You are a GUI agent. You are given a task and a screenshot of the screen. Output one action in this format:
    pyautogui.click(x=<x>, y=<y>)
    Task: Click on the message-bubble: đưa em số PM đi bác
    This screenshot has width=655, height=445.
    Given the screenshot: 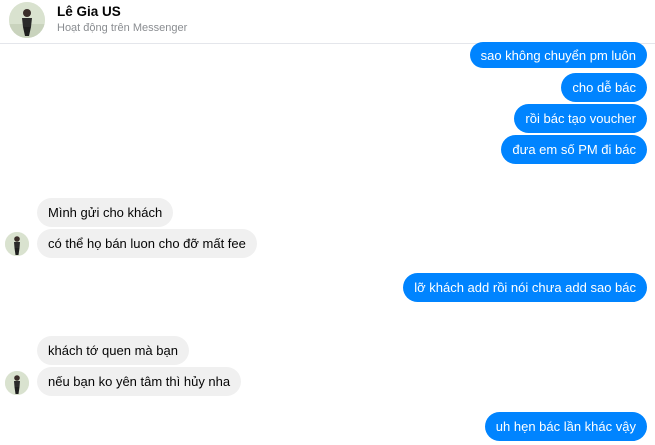 What is the action you would take?
    pyautogui.click(x=574, y=149)
    